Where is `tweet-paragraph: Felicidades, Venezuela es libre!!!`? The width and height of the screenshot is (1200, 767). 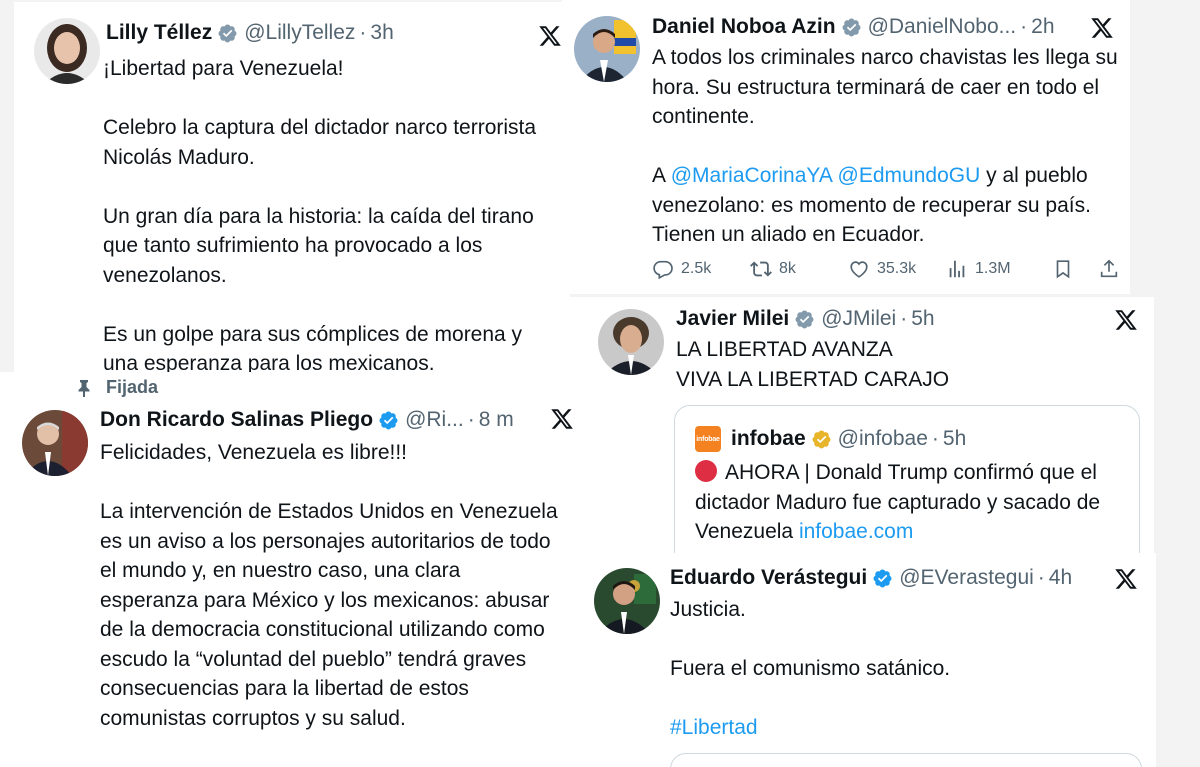
tweet-paragraph: Felicidades, Venezuela es libre!!! is located at coordinates (254, 452).